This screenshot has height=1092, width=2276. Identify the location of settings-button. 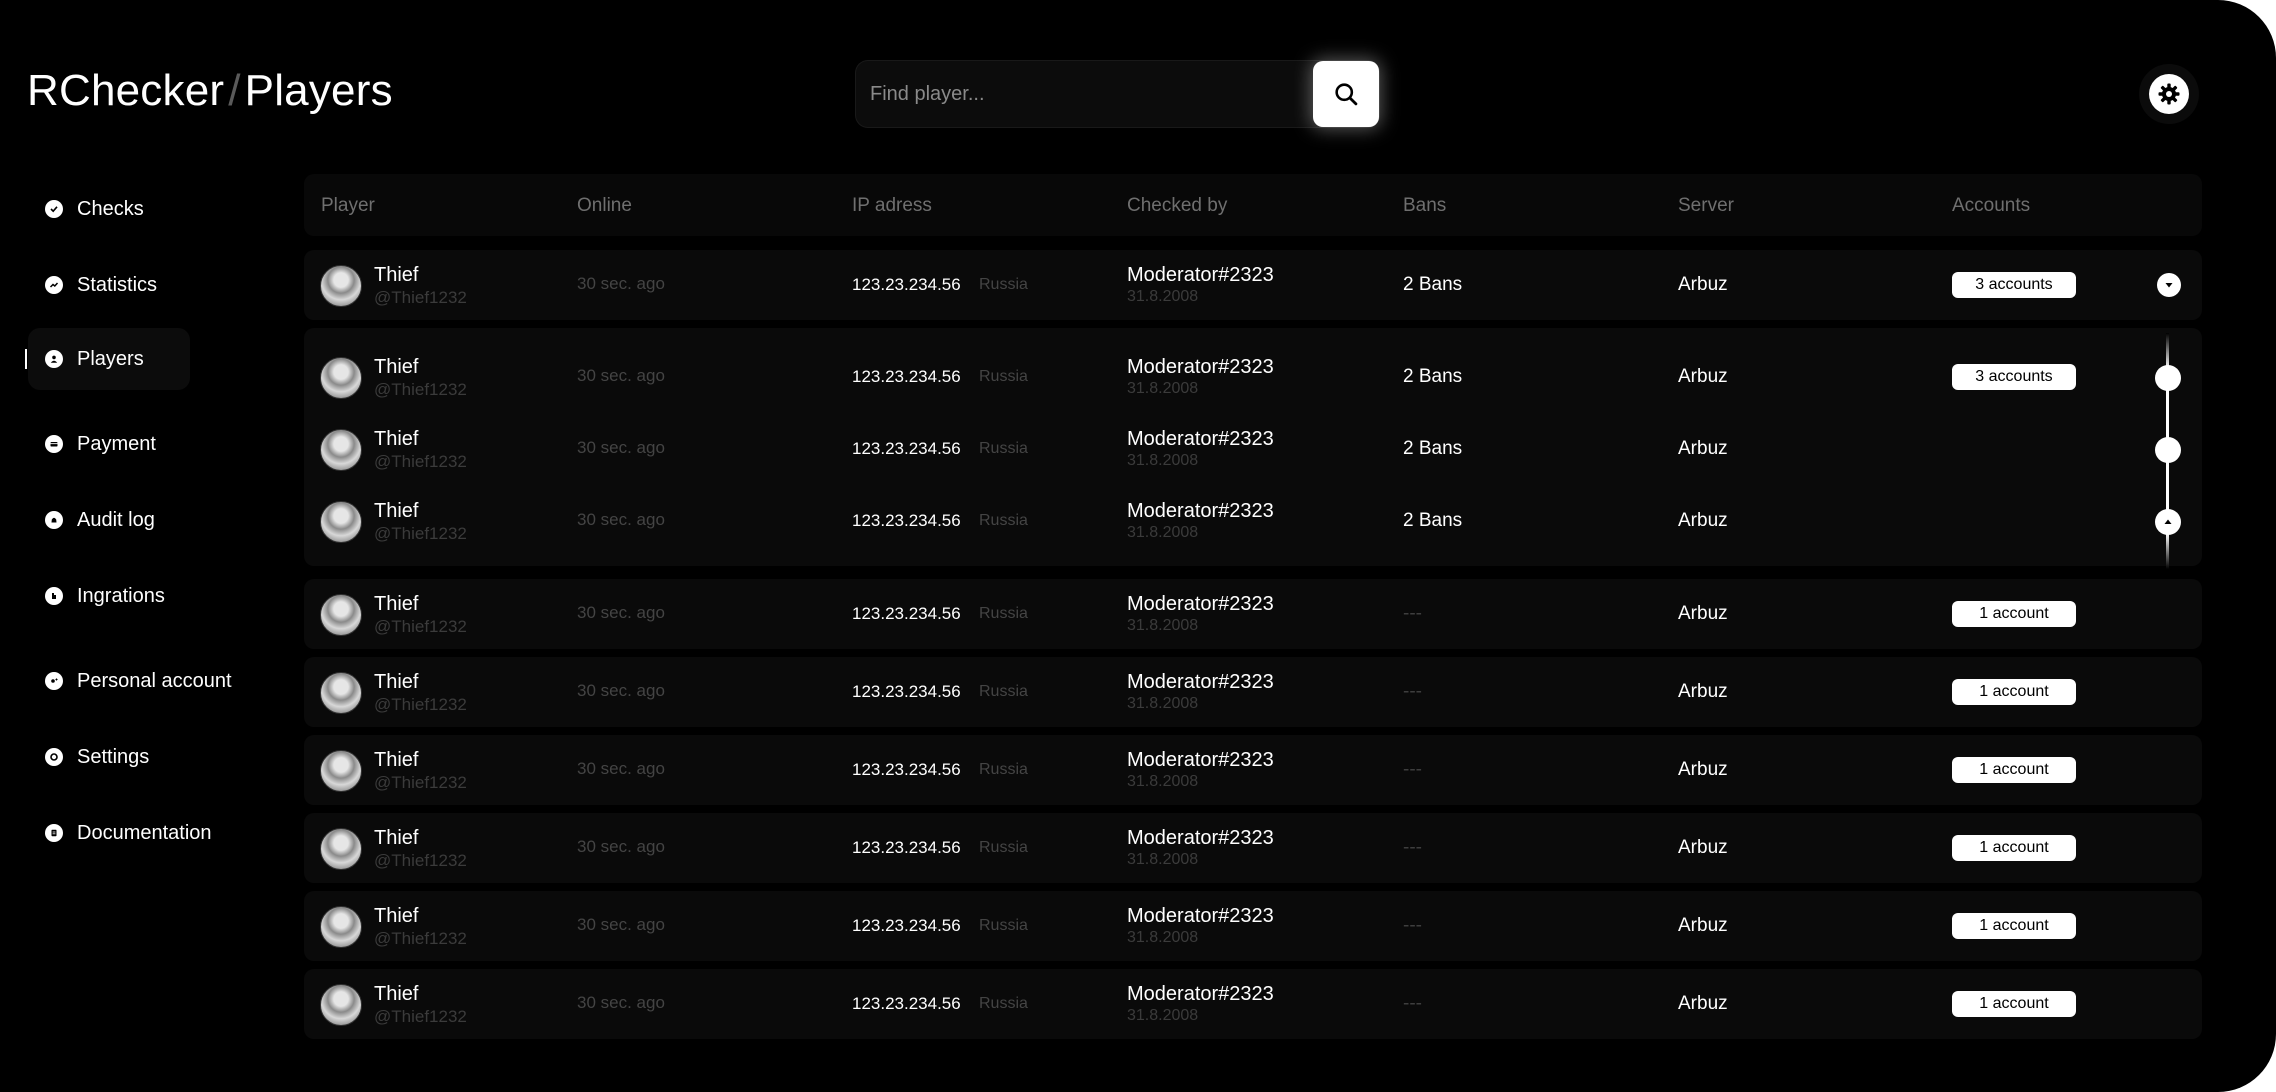
(2169, 94).